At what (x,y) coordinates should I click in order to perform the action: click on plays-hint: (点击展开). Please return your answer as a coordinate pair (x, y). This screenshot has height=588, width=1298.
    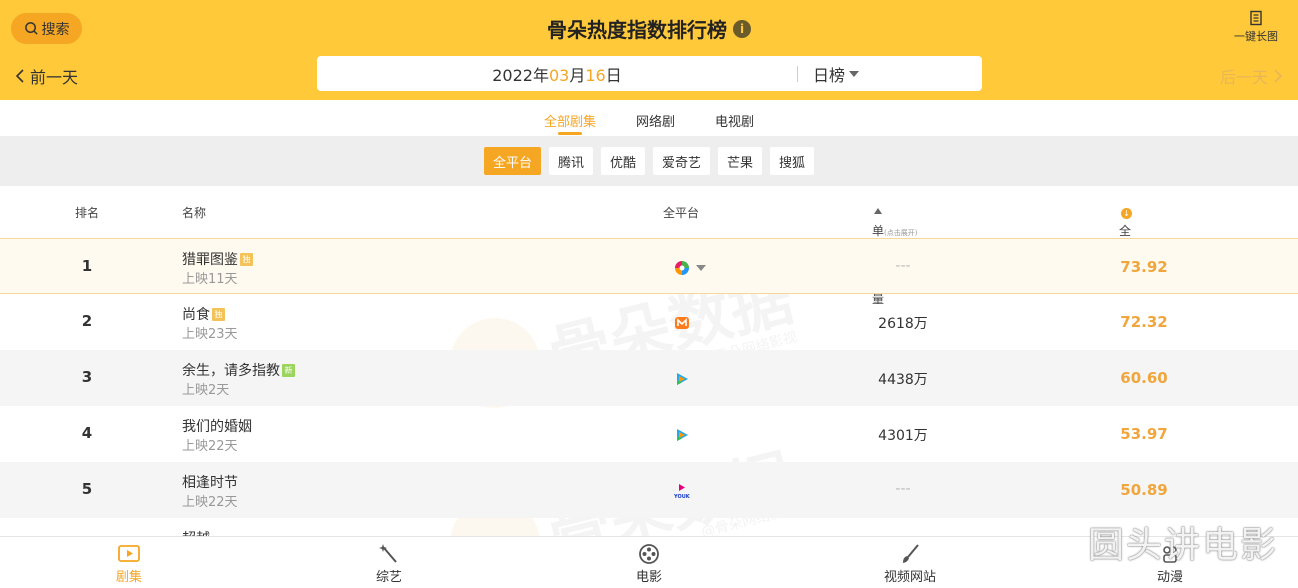
    Looking at the image, I should click on (901, 233).